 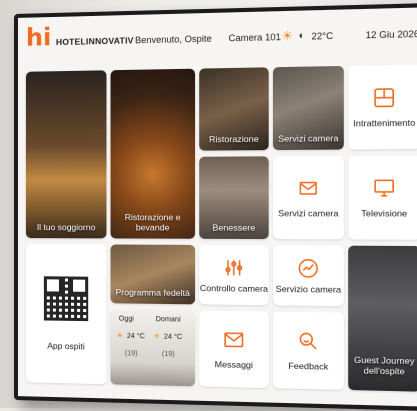 What do you see at coordinates (66, 298) in the screenshot?
I see `qr-code` at bounding box center [66, 298].